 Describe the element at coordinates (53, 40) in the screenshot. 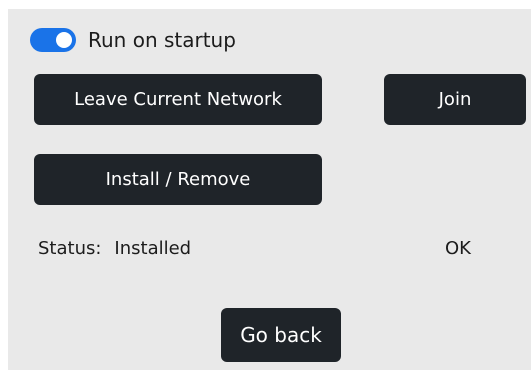

I see `run-on-startup-toggle` at that location.